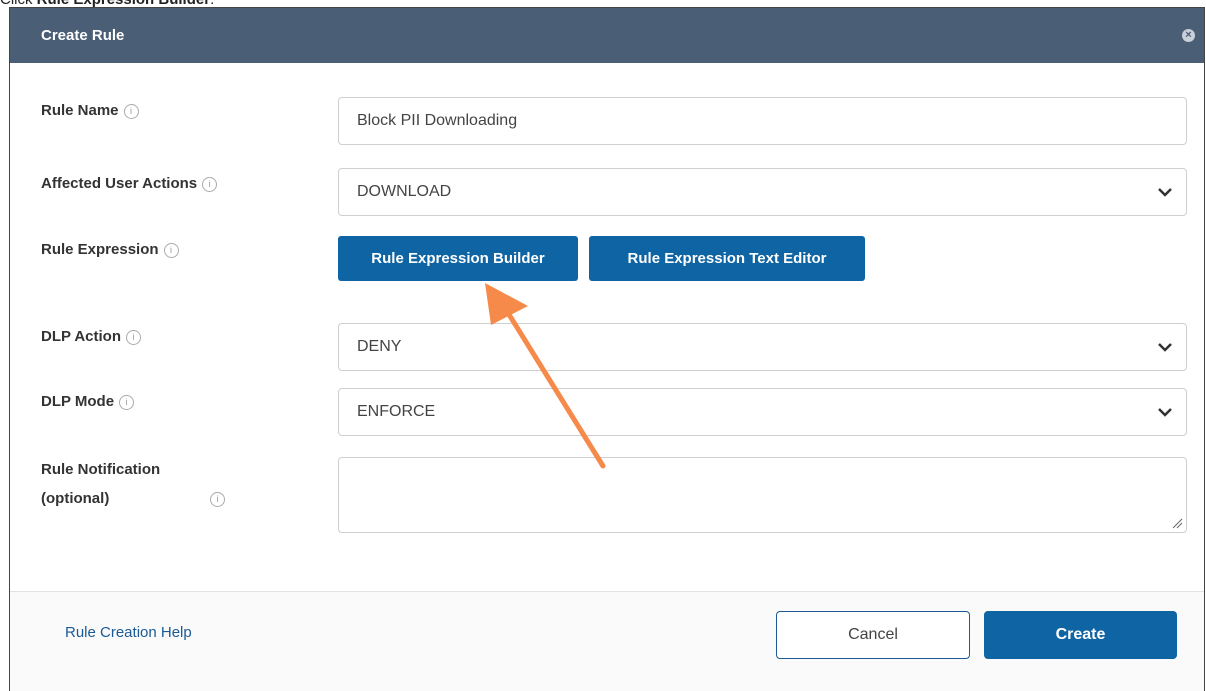 The width and height of the screenshot is (1206, 691). Describe the element at coordinates (762, 412) in the screenshot. I see `dlp-mode-select: ENFORCE` at that location.